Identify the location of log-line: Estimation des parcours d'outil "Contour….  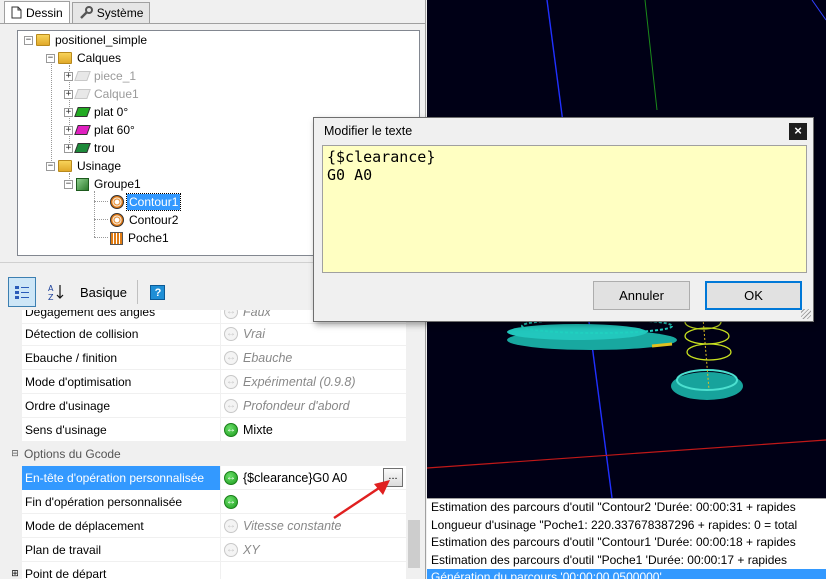
(613, 542).